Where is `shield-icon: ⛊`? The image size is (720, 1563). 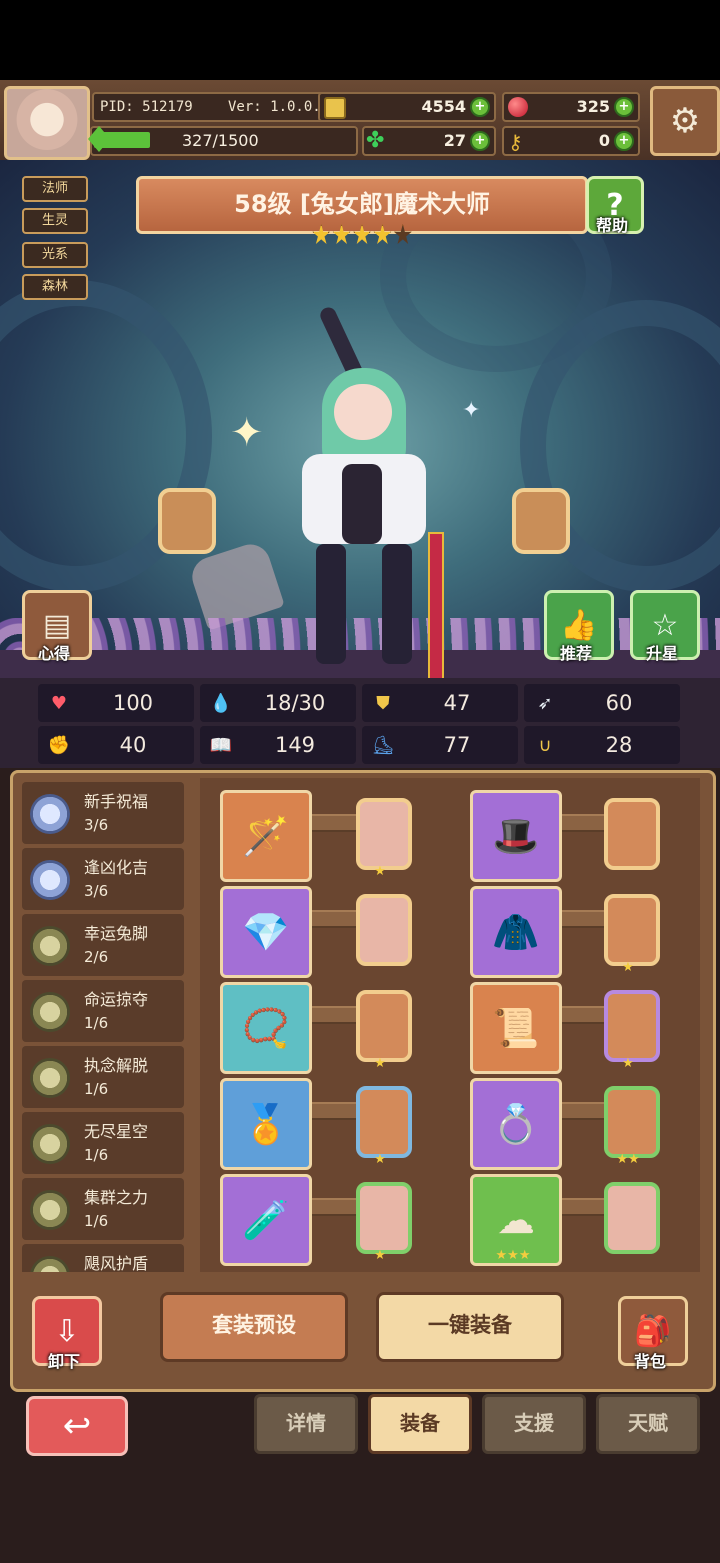
shield-icon: ⛊ is located at coordinates (383, 703).